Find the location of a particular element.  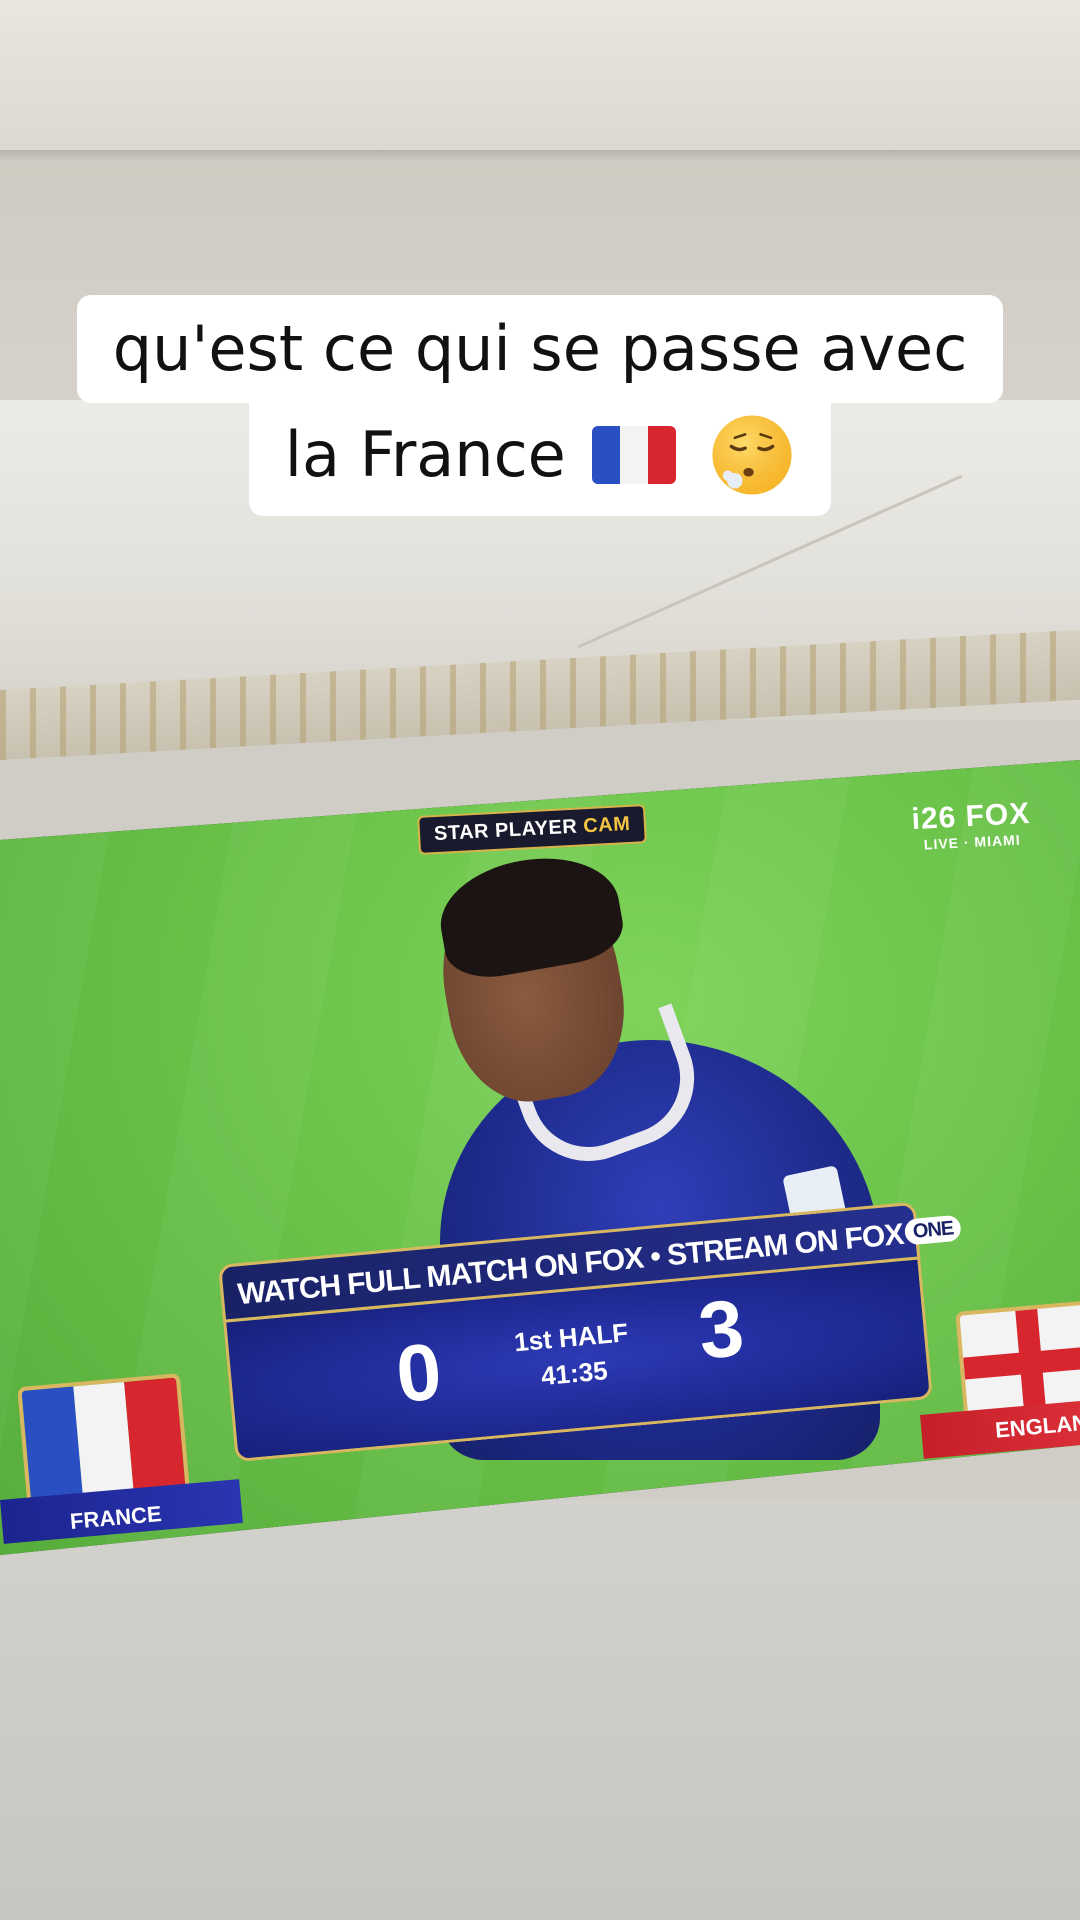

exhaling-face-emoji-icon is located at coordinates (752, 455).